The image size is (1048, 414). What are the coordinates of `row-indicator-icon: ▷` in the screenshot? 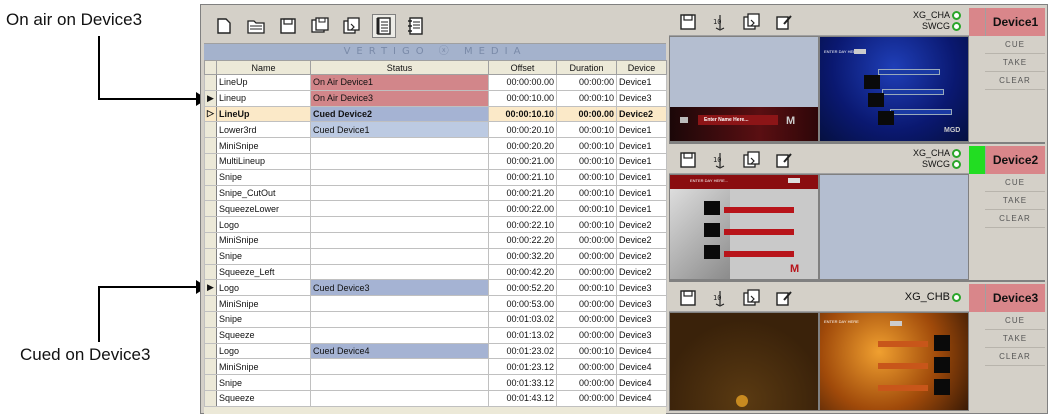 It's located at (210, 114).